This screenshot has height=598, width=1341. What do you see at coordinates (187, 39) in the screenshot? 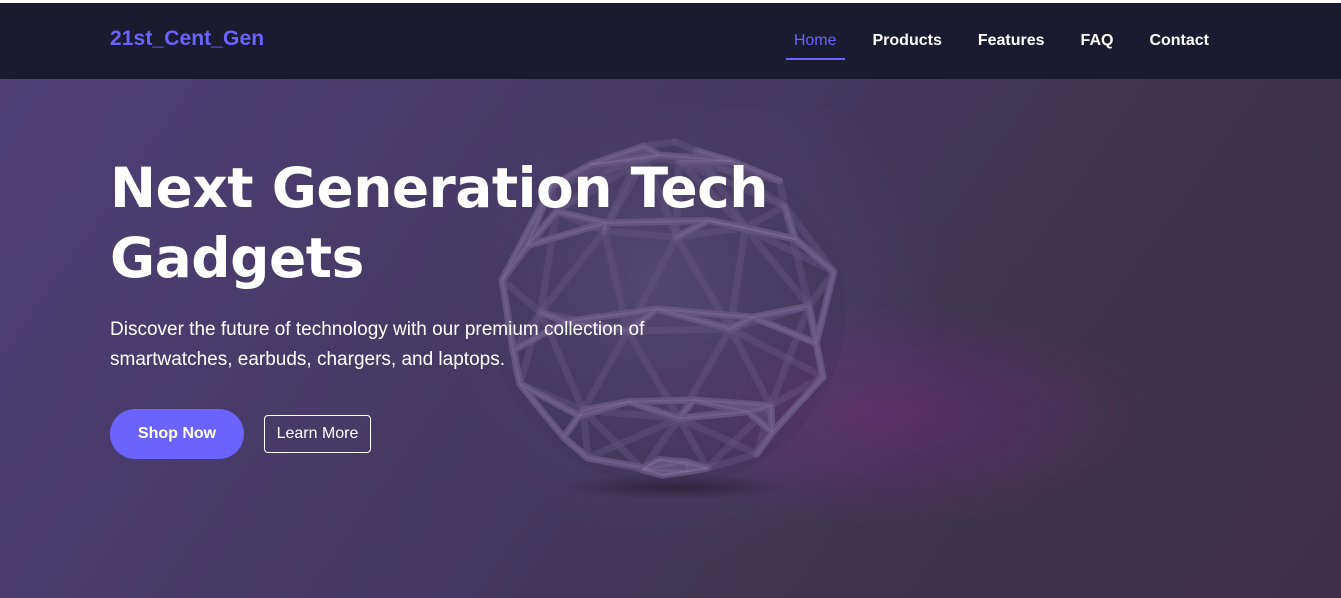
I see `brand-logo: 21st_Cent_Gen` at bounding box center [187, 39].